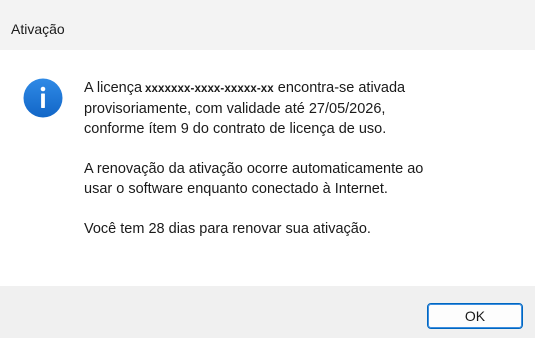 This screenshot has height=338, width=535. Describe the element at coordinates (209, 89) in the screenshot. I see `license-key: xxxxxxx-xxxx-xxxxx-xx` at that location.